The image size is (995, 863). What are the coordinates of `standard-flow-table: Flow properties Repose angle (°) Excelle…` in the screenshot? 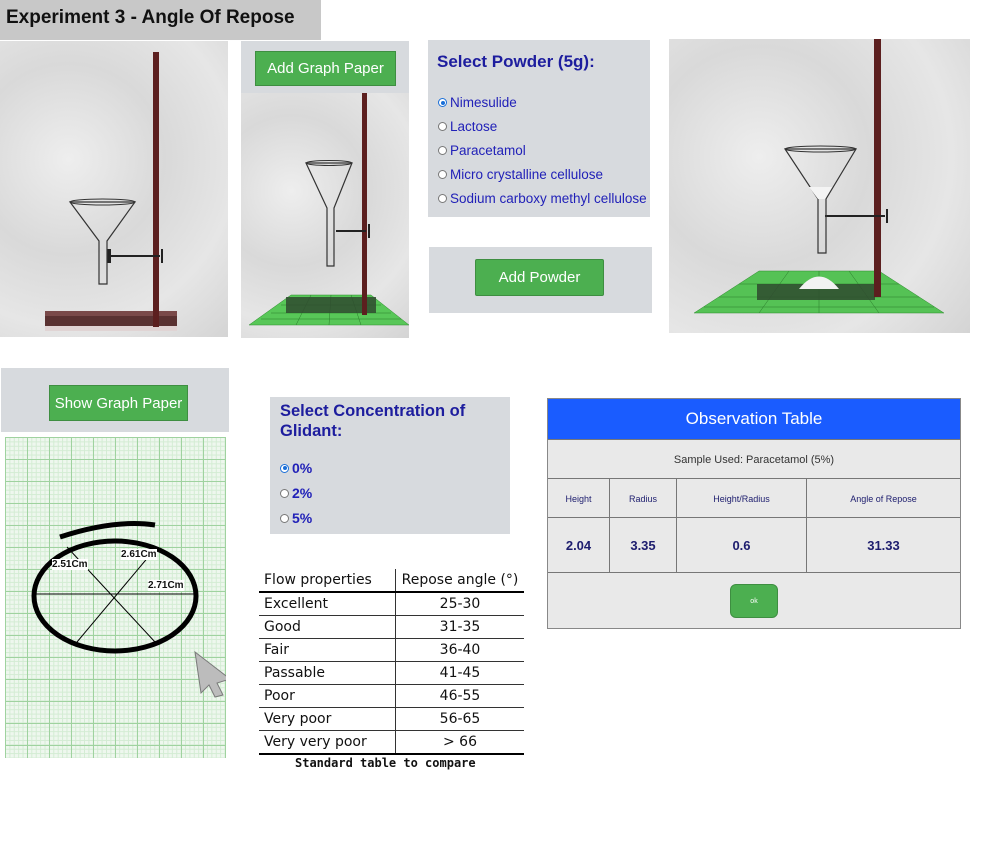 It's located at (391, 662).